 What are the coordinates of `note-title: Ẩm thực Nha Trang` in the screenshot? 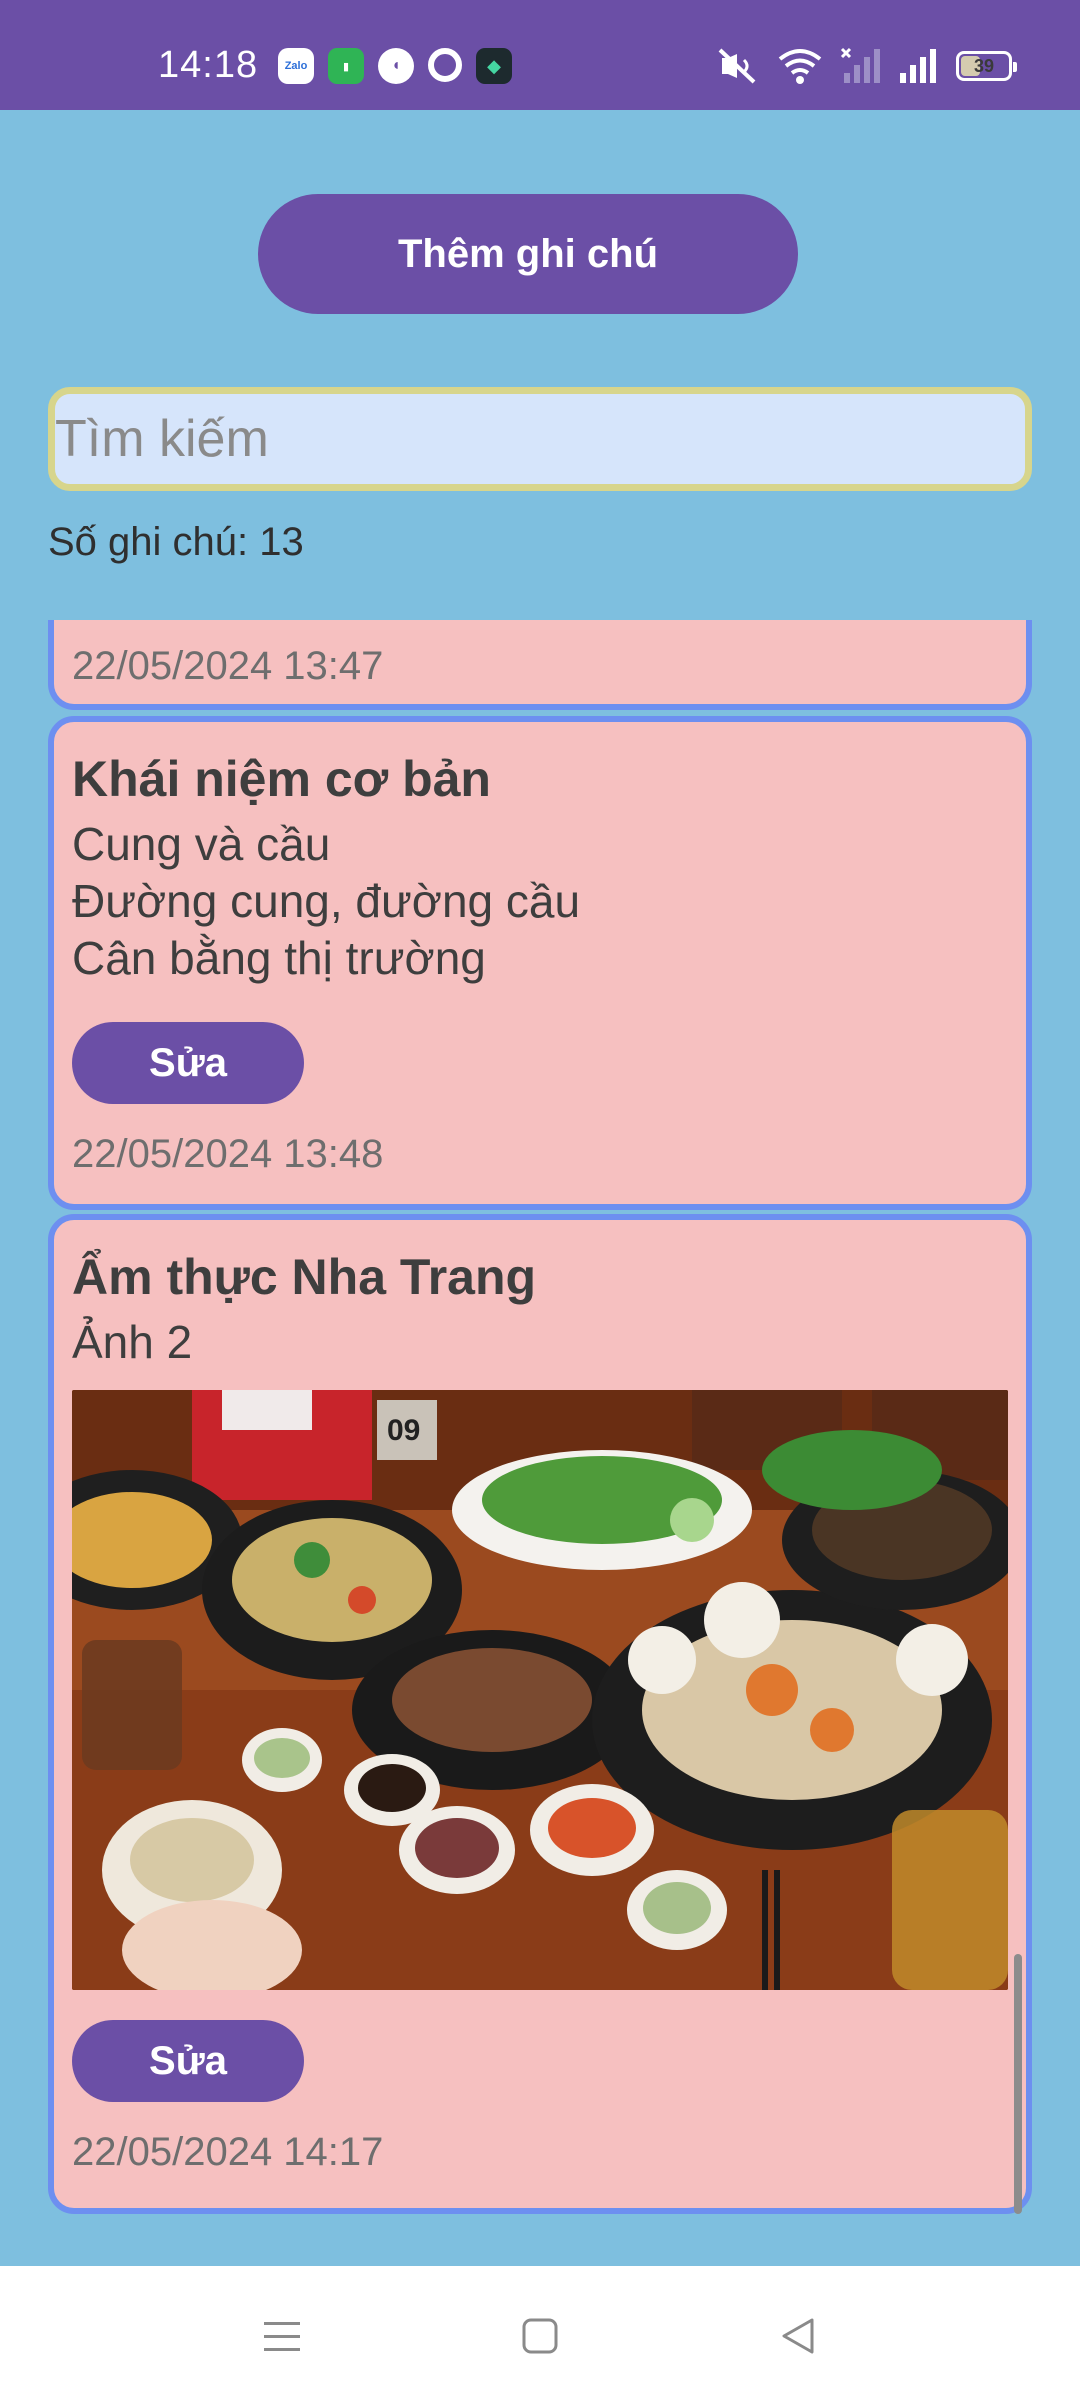 It's located at (304, 1277).